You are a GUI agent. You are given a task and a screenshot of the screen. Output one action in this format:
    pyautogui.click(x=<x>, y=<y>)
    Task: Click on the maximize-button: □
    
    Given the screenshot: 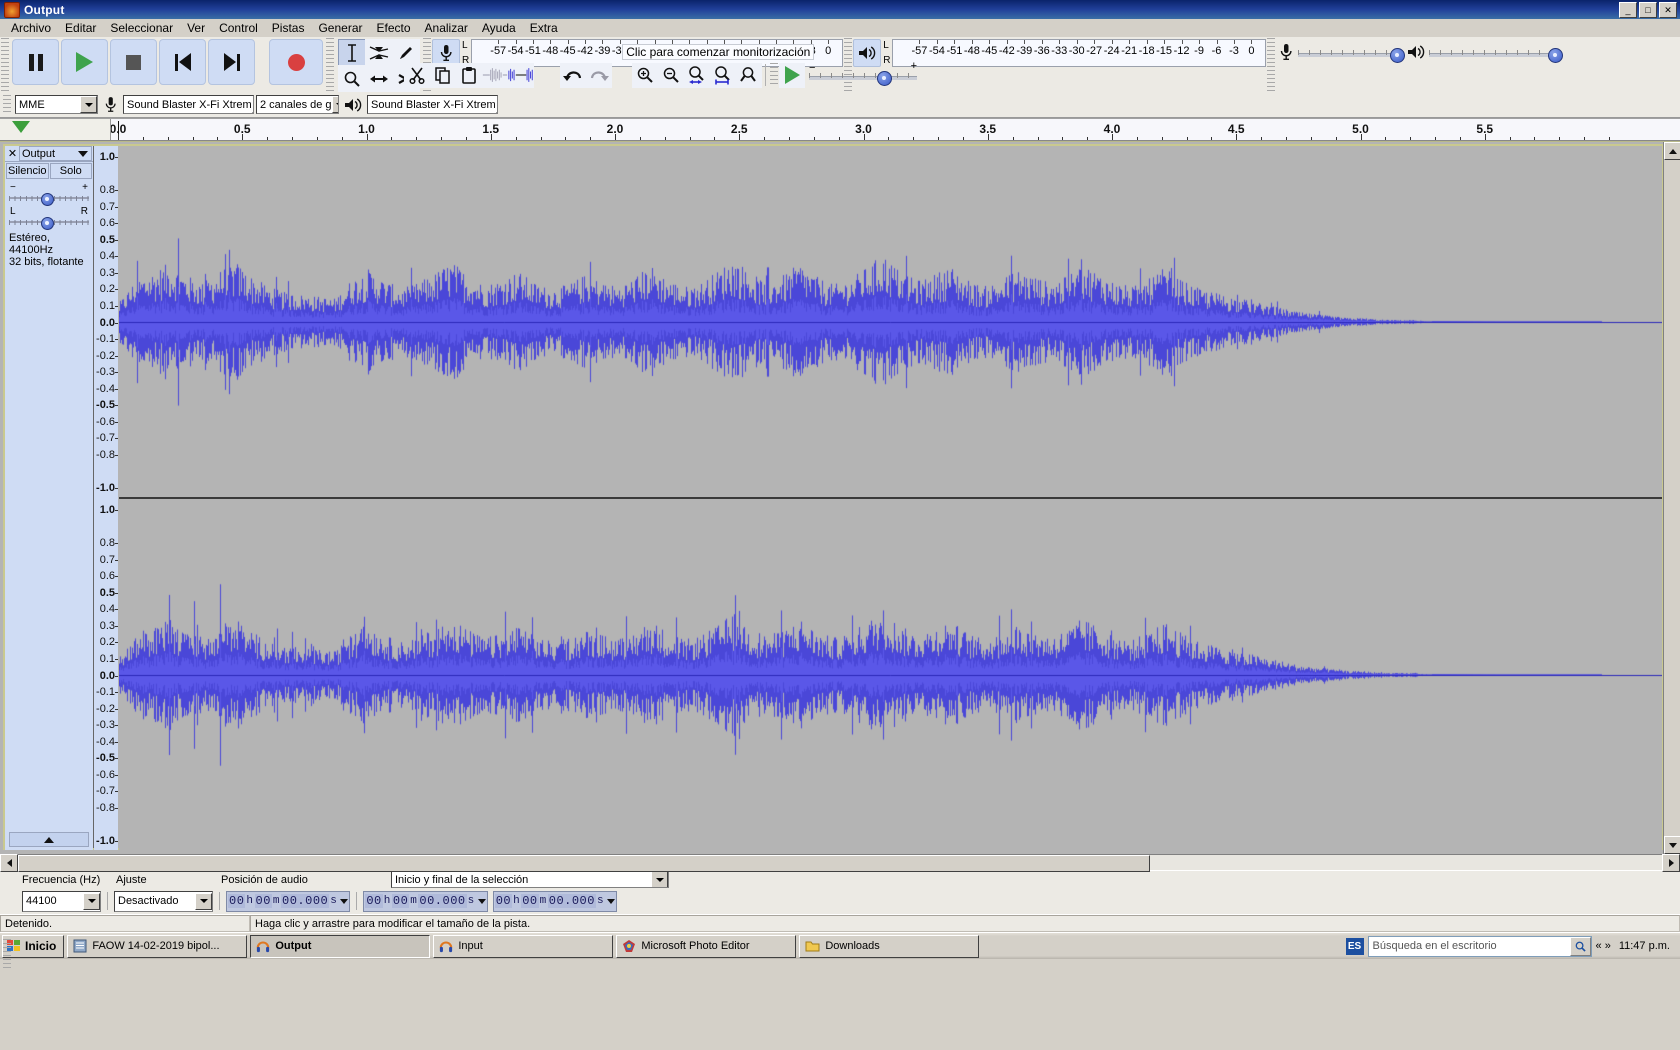 What is the action you would take?
    pyautogui.click(x=1648, y=10)
    